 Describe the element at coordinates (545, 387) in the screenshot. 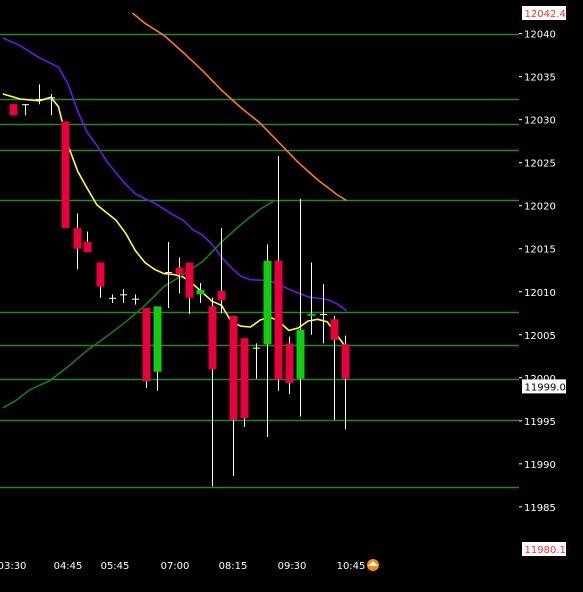

I see `current-price-tag-label: 11999.0` at that location.